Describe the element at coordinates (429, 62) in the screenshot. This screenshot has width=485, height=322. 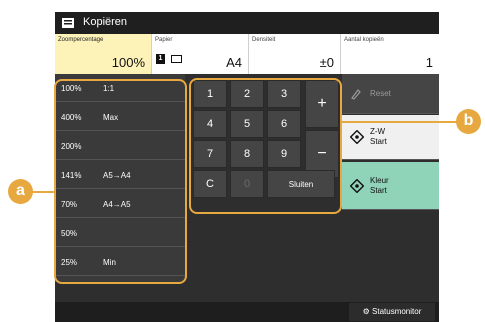
I see `copies-value: 1` at that location.